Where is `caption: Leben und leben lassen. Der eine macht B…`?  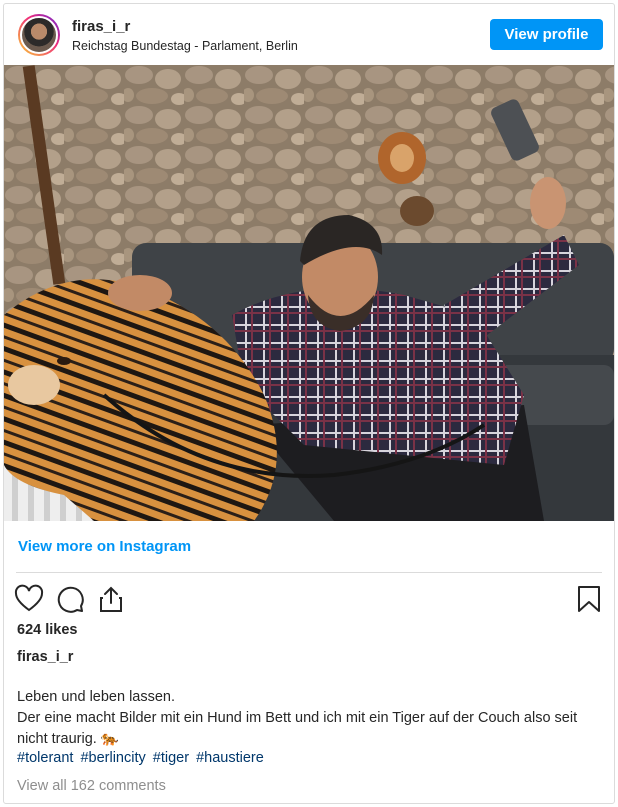 caption: Leben und leben lassen. Der eine macht B… is located at coordinates (312, 718).